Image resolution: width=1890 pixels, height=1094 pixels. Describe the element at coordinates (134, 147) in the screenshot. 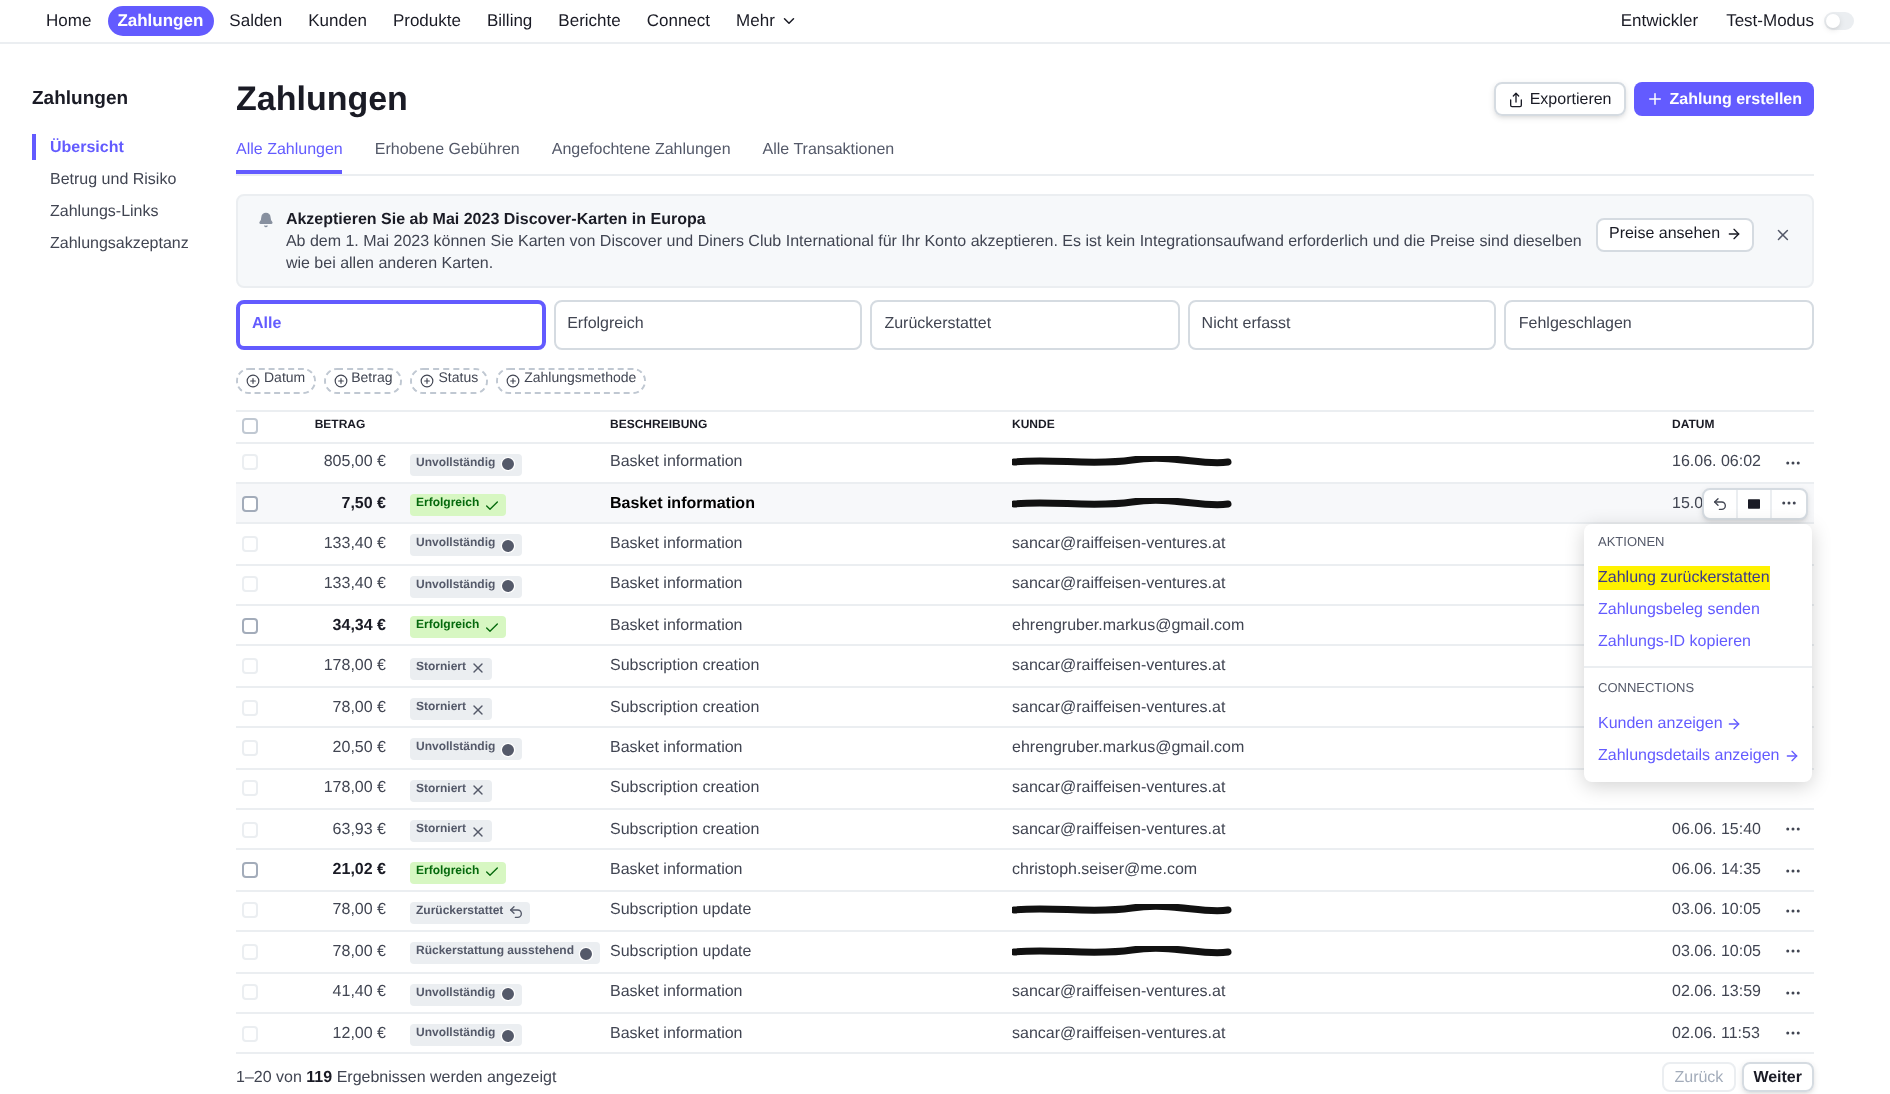

I see `sidebar-item: Übersicht` at that location.